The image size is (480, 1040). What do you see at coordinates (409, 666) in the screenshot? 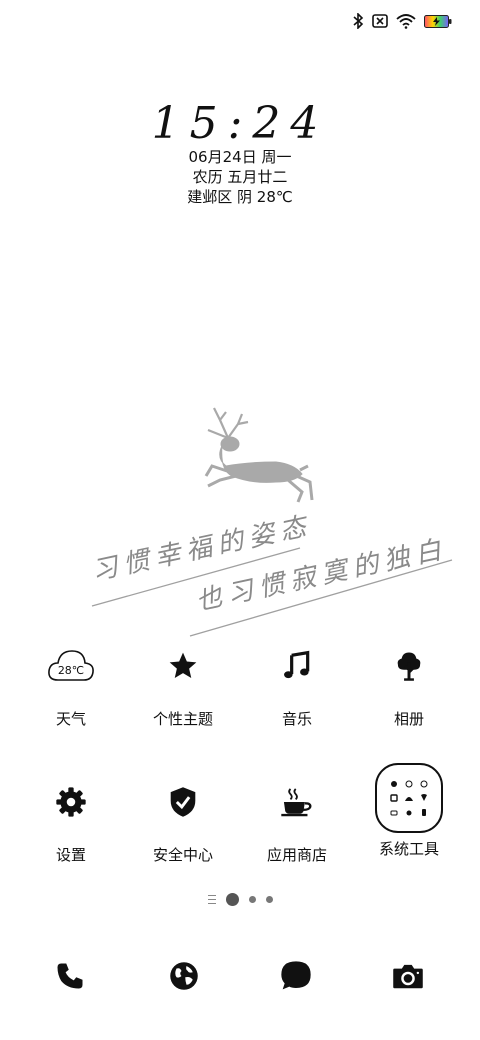
I see `tree-icon` at bounding box center [409, 666].